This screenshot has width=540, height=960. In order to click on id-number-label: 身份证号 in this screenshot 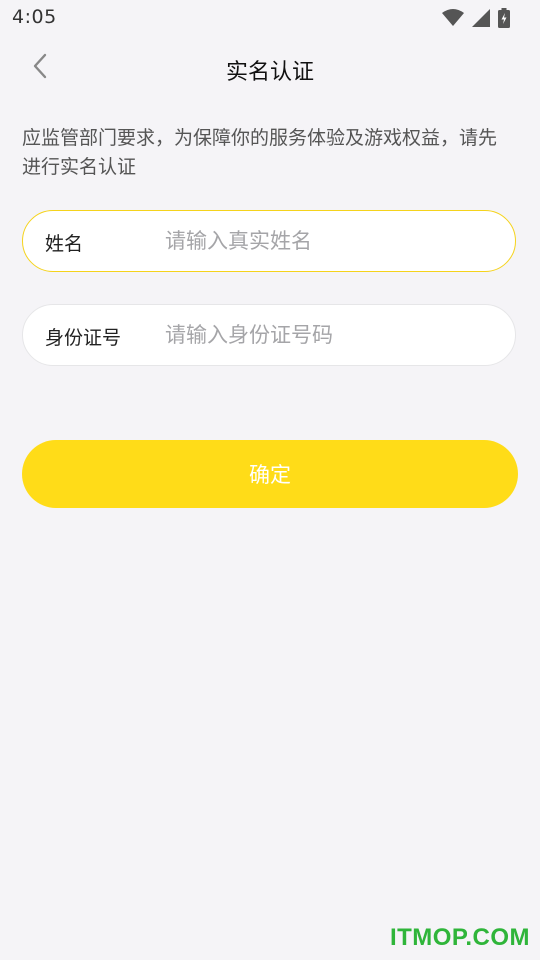, I will do `click(83, 338)`.